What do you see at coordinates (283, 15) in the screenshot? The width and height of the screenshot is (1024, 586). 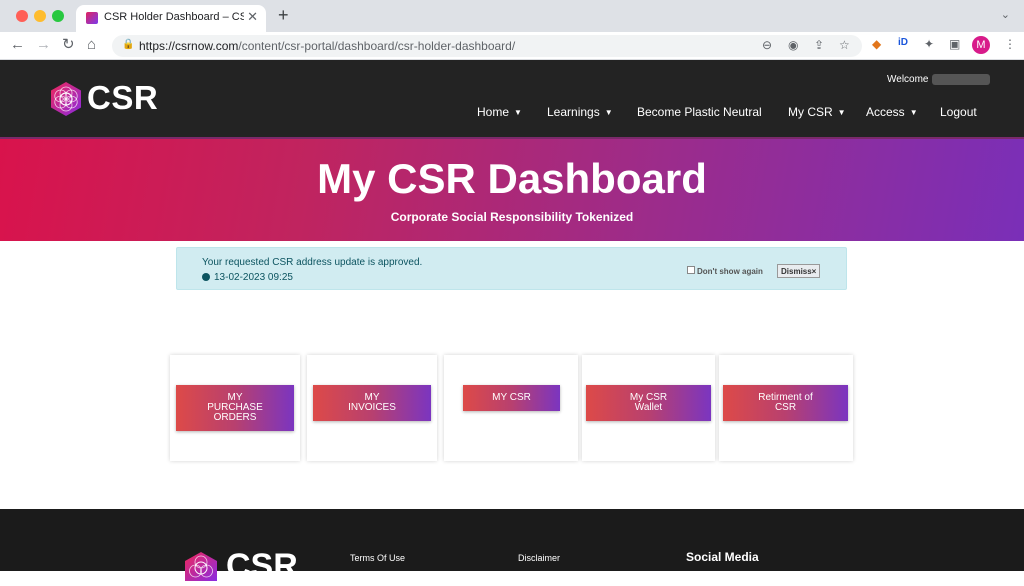 I see `new-tab-button: +` at bounding box center [283, 15].